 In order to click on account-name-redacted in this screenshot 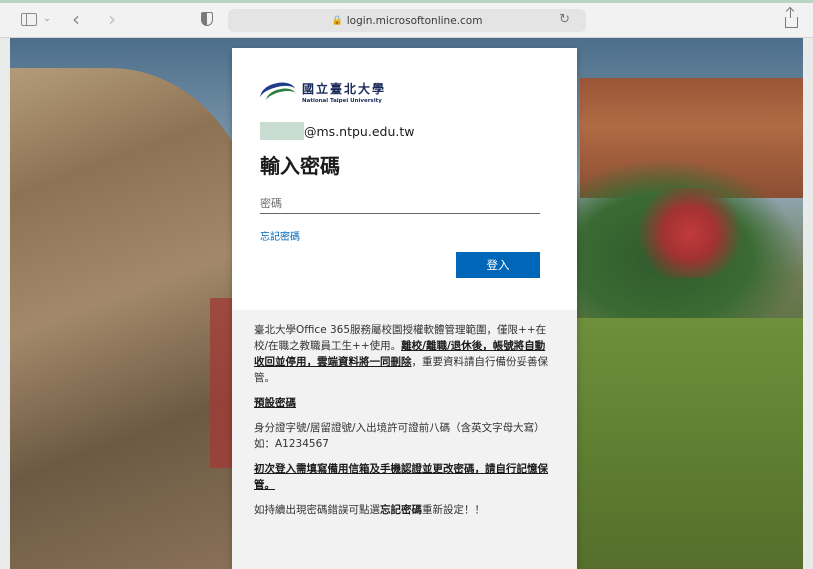, I will do `click(282, 131)`.